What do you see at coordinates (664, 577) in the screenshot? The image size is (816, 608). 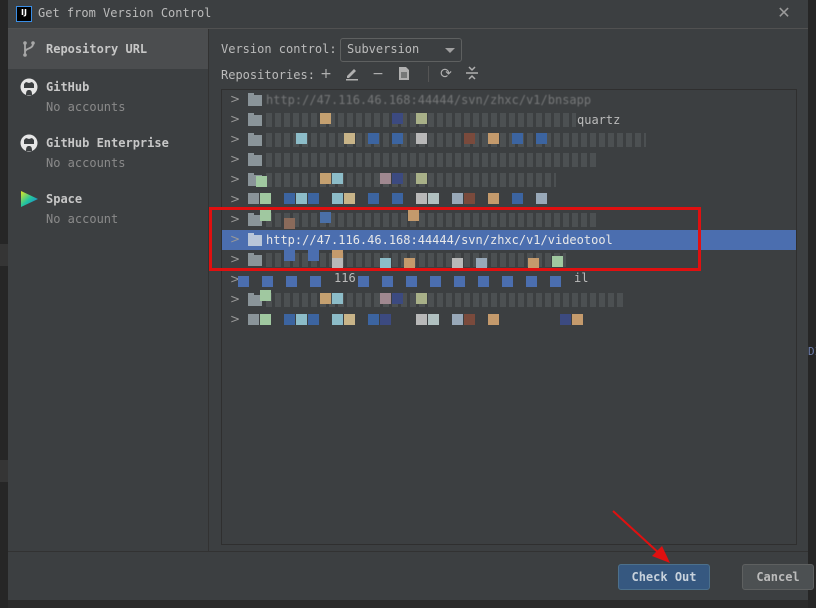 I see `check-out-button: Check Out` at bounding box center [664, 577].